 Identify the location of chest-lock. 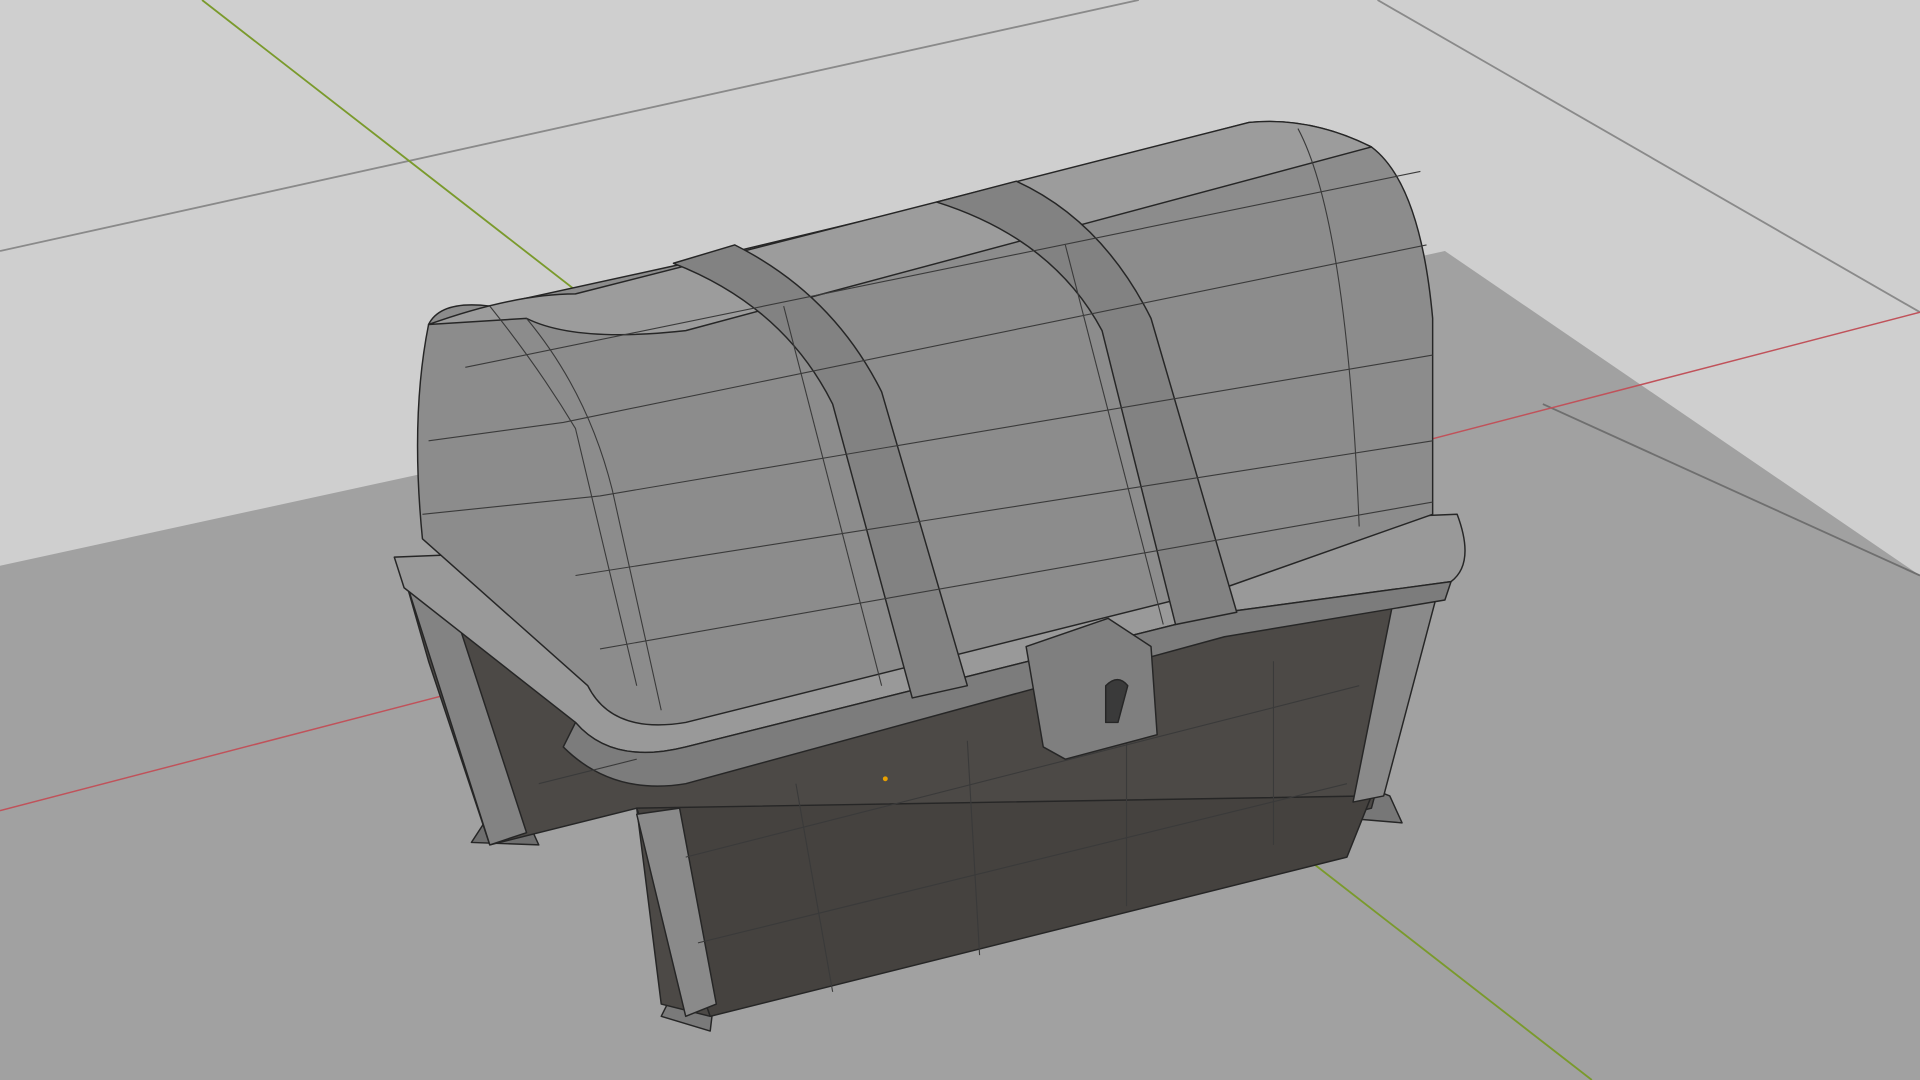
(1091, 688).